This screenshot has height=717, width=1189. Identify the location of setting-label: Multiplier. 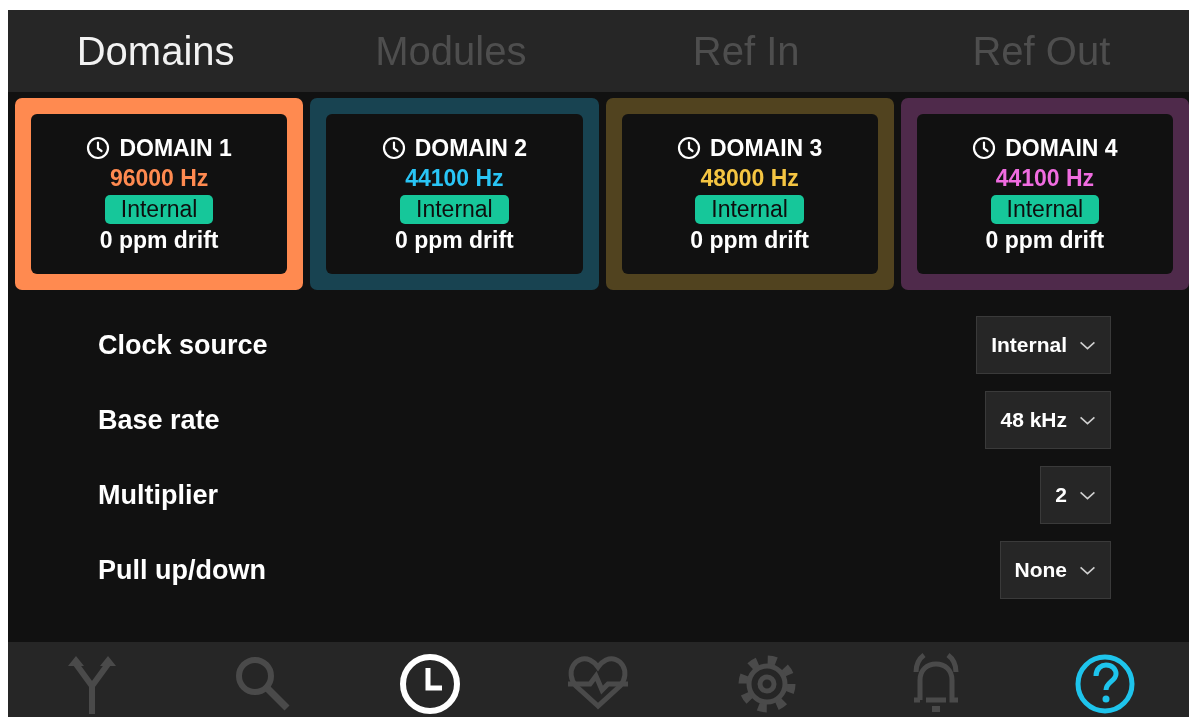
(158, 495).